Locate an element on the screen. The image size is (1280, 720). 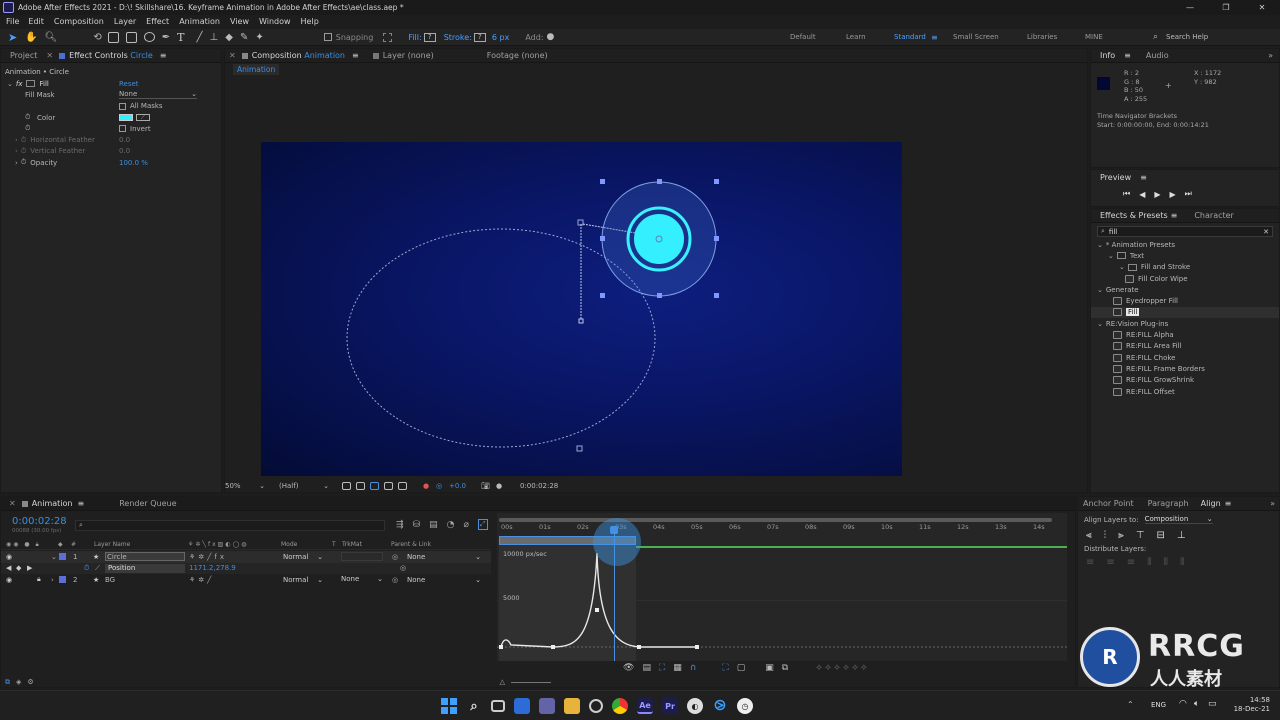
rotate-tool-icon: ⟲ is located at coordinates (97, 37).